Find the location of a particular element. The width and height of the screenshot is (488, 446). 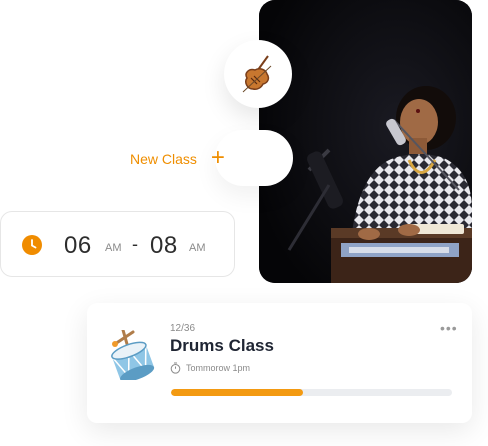

plus-icon: + is located at coordinates (217, 157).